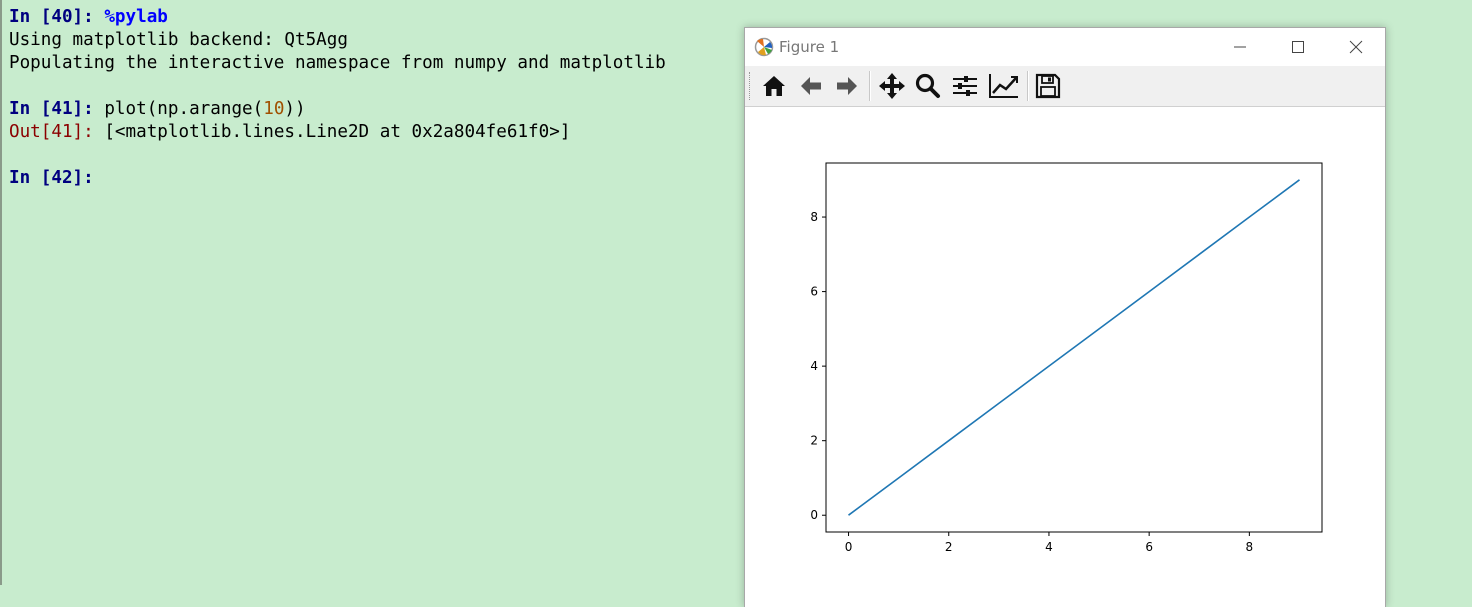 The image size is (1472, 607). Describe the element at coordinates (1065, 47) in the screenshot. I see `title-bar: Figure 1` at that location.